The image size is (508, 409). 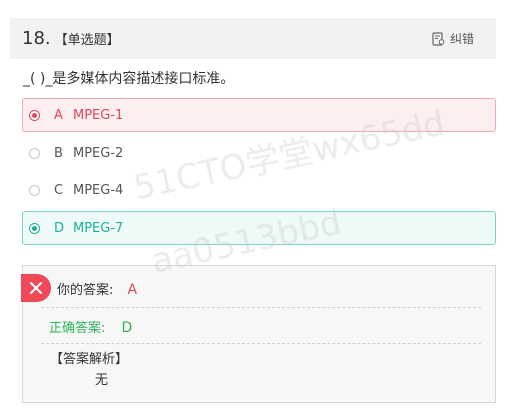 What do you see at coordinates (461, 39) in the screenshot?
I see `report-label: 纠错` at bounding box center [461, 39].